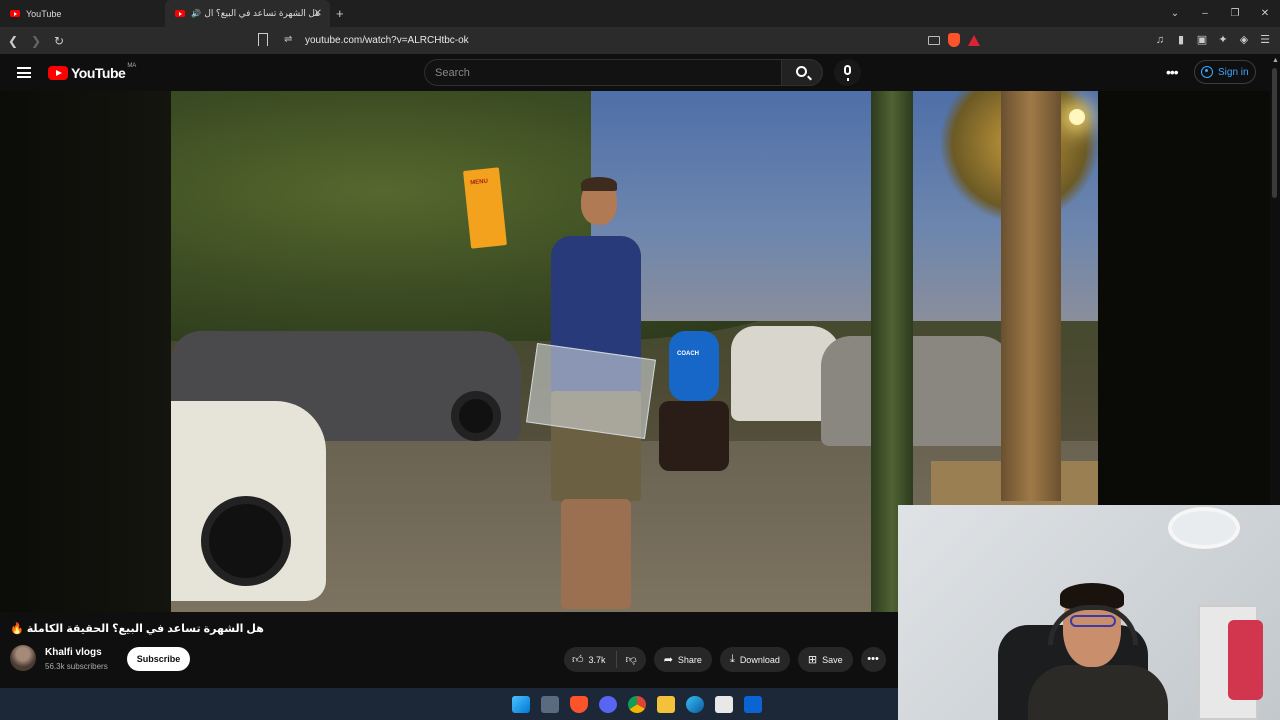  What do you see at coordinates (695, 704) in the screenshot?
I see `edge-icon` at bounding box center [695, 704].